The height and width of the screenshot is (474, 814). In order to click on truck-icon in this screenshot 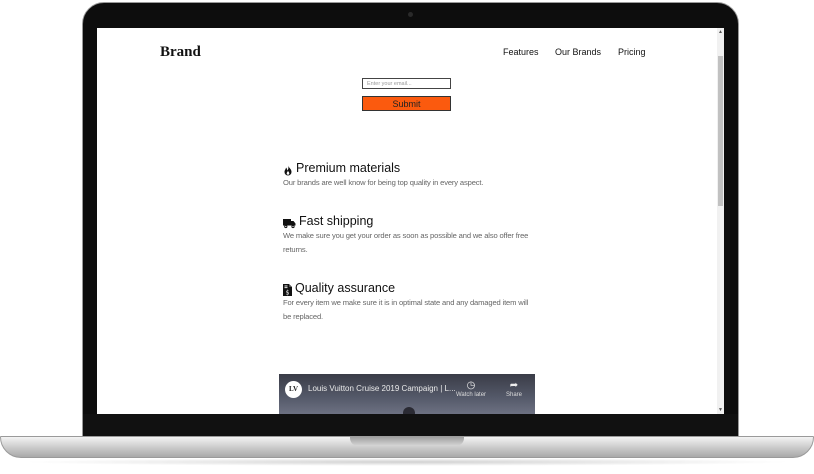, I will do `click(289, 222)`.